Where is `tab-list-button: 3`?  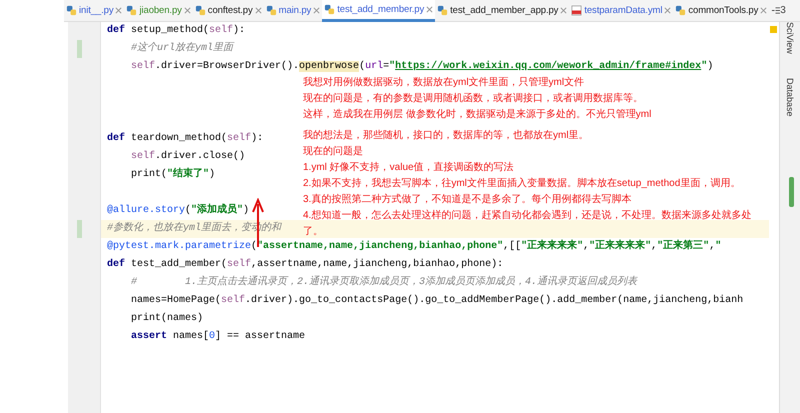 tab-list-button: 3 is located at coordinates (778, 10).